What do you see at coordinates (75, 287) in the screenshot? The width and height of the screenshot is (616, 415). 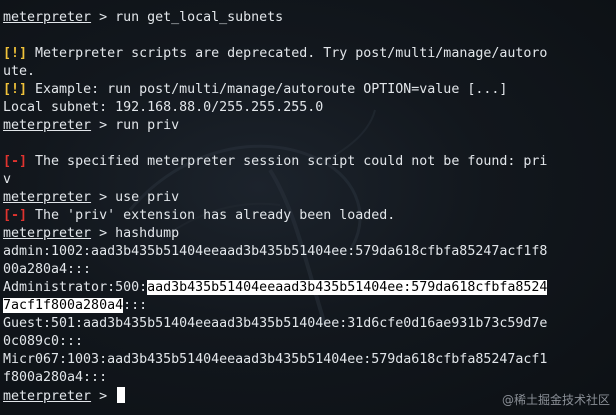 I see `hash-output: Administrator:500:` at bounding box center [75, 287].